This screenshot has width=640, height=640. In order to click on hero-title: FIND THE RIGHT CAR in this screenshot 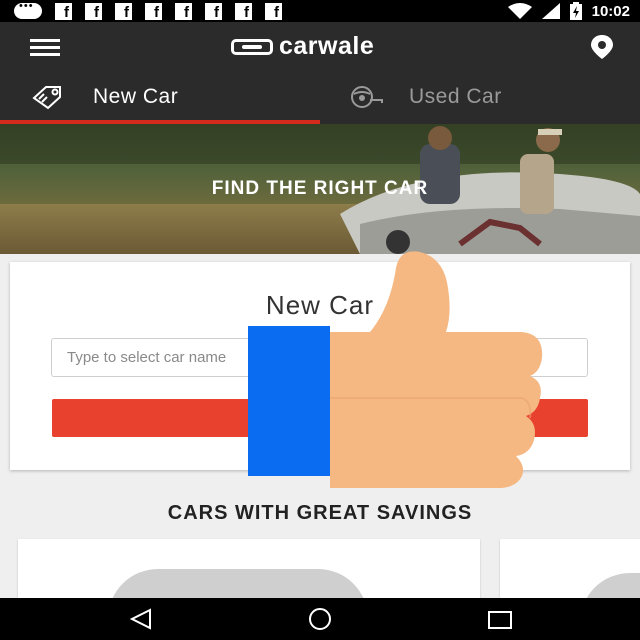, I will do `click(320, 188)`.